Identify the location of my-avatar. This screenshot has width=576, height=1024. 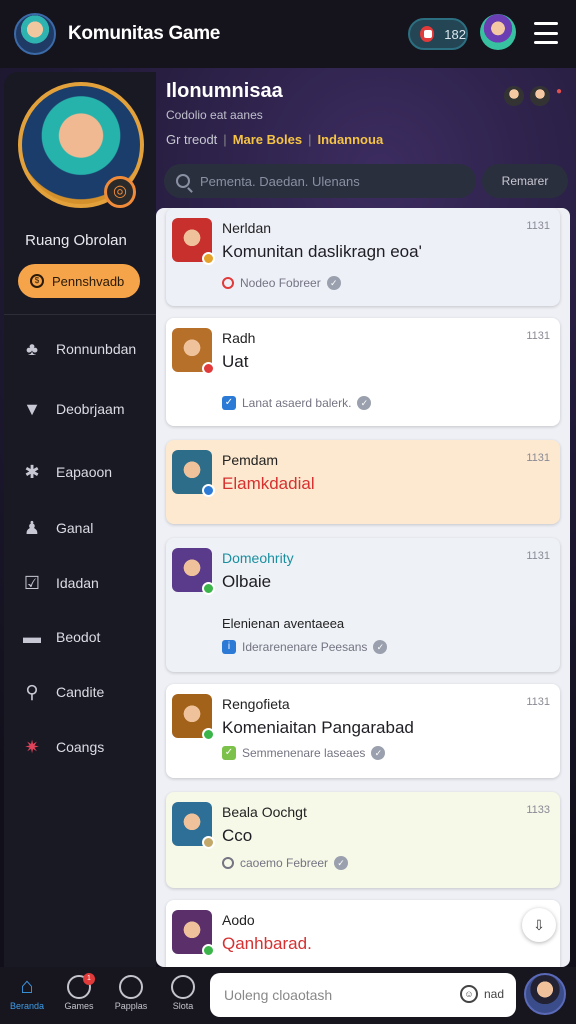
(545, 994).